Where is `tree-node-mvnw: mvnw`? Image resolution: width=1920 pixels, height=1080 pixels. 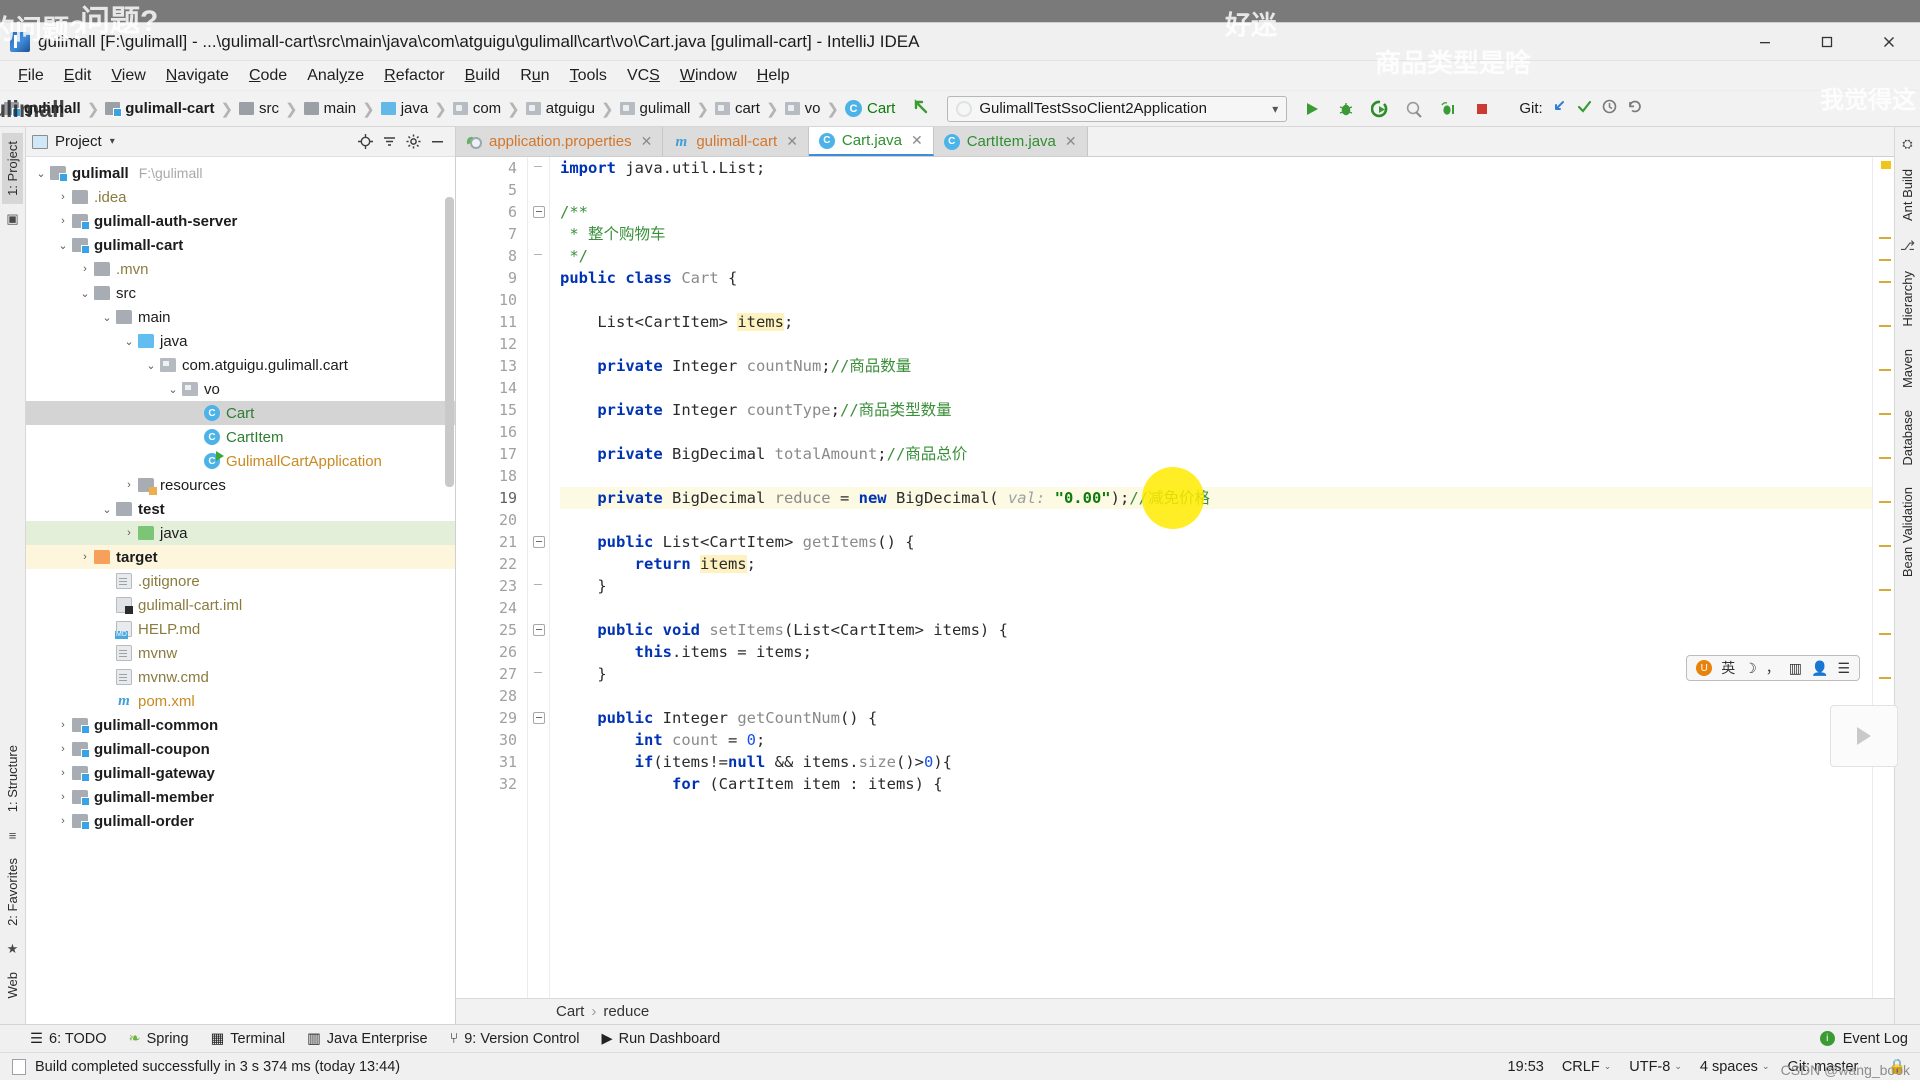 tree-node-mvnw: mvnw is located at coordinates (240, 653).